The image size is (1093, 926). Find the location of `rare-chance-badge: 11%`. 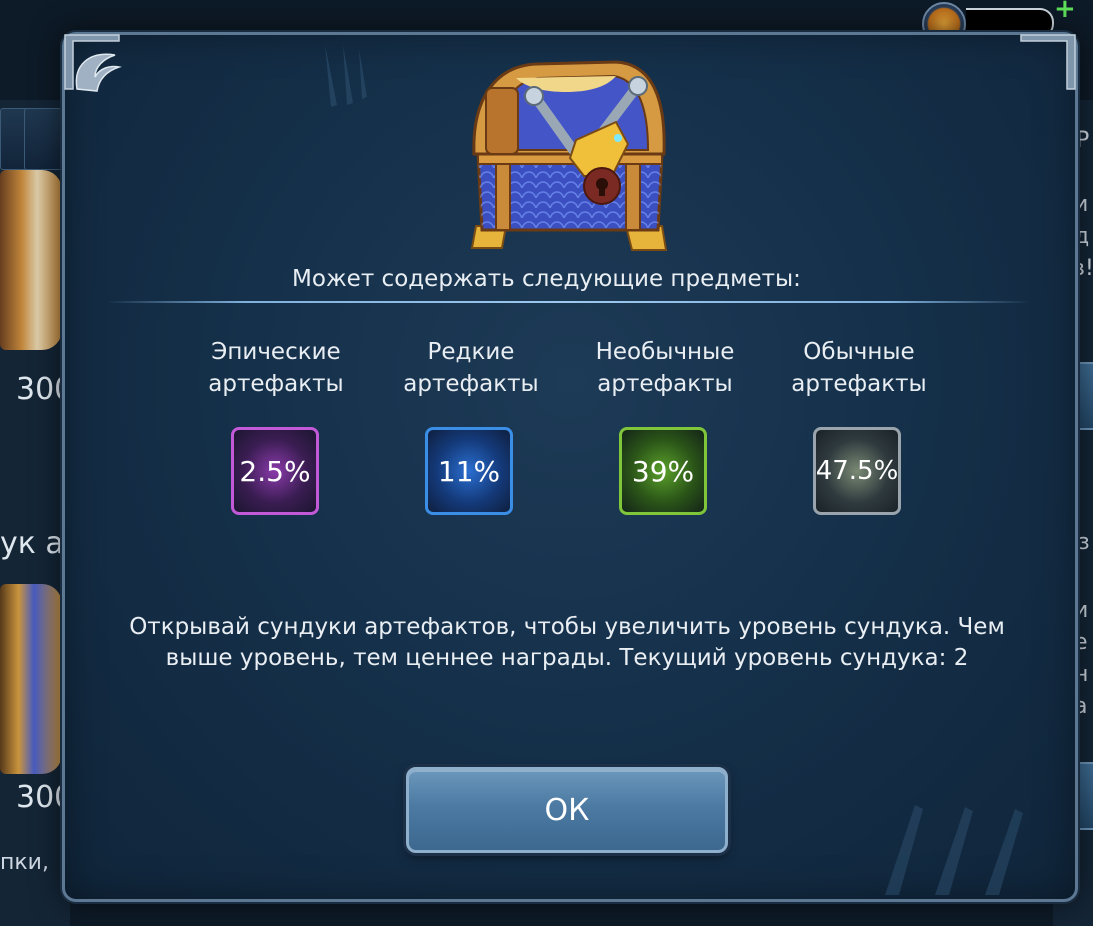

rare-chance-badge: 11% is located at coordinates (469, 471).